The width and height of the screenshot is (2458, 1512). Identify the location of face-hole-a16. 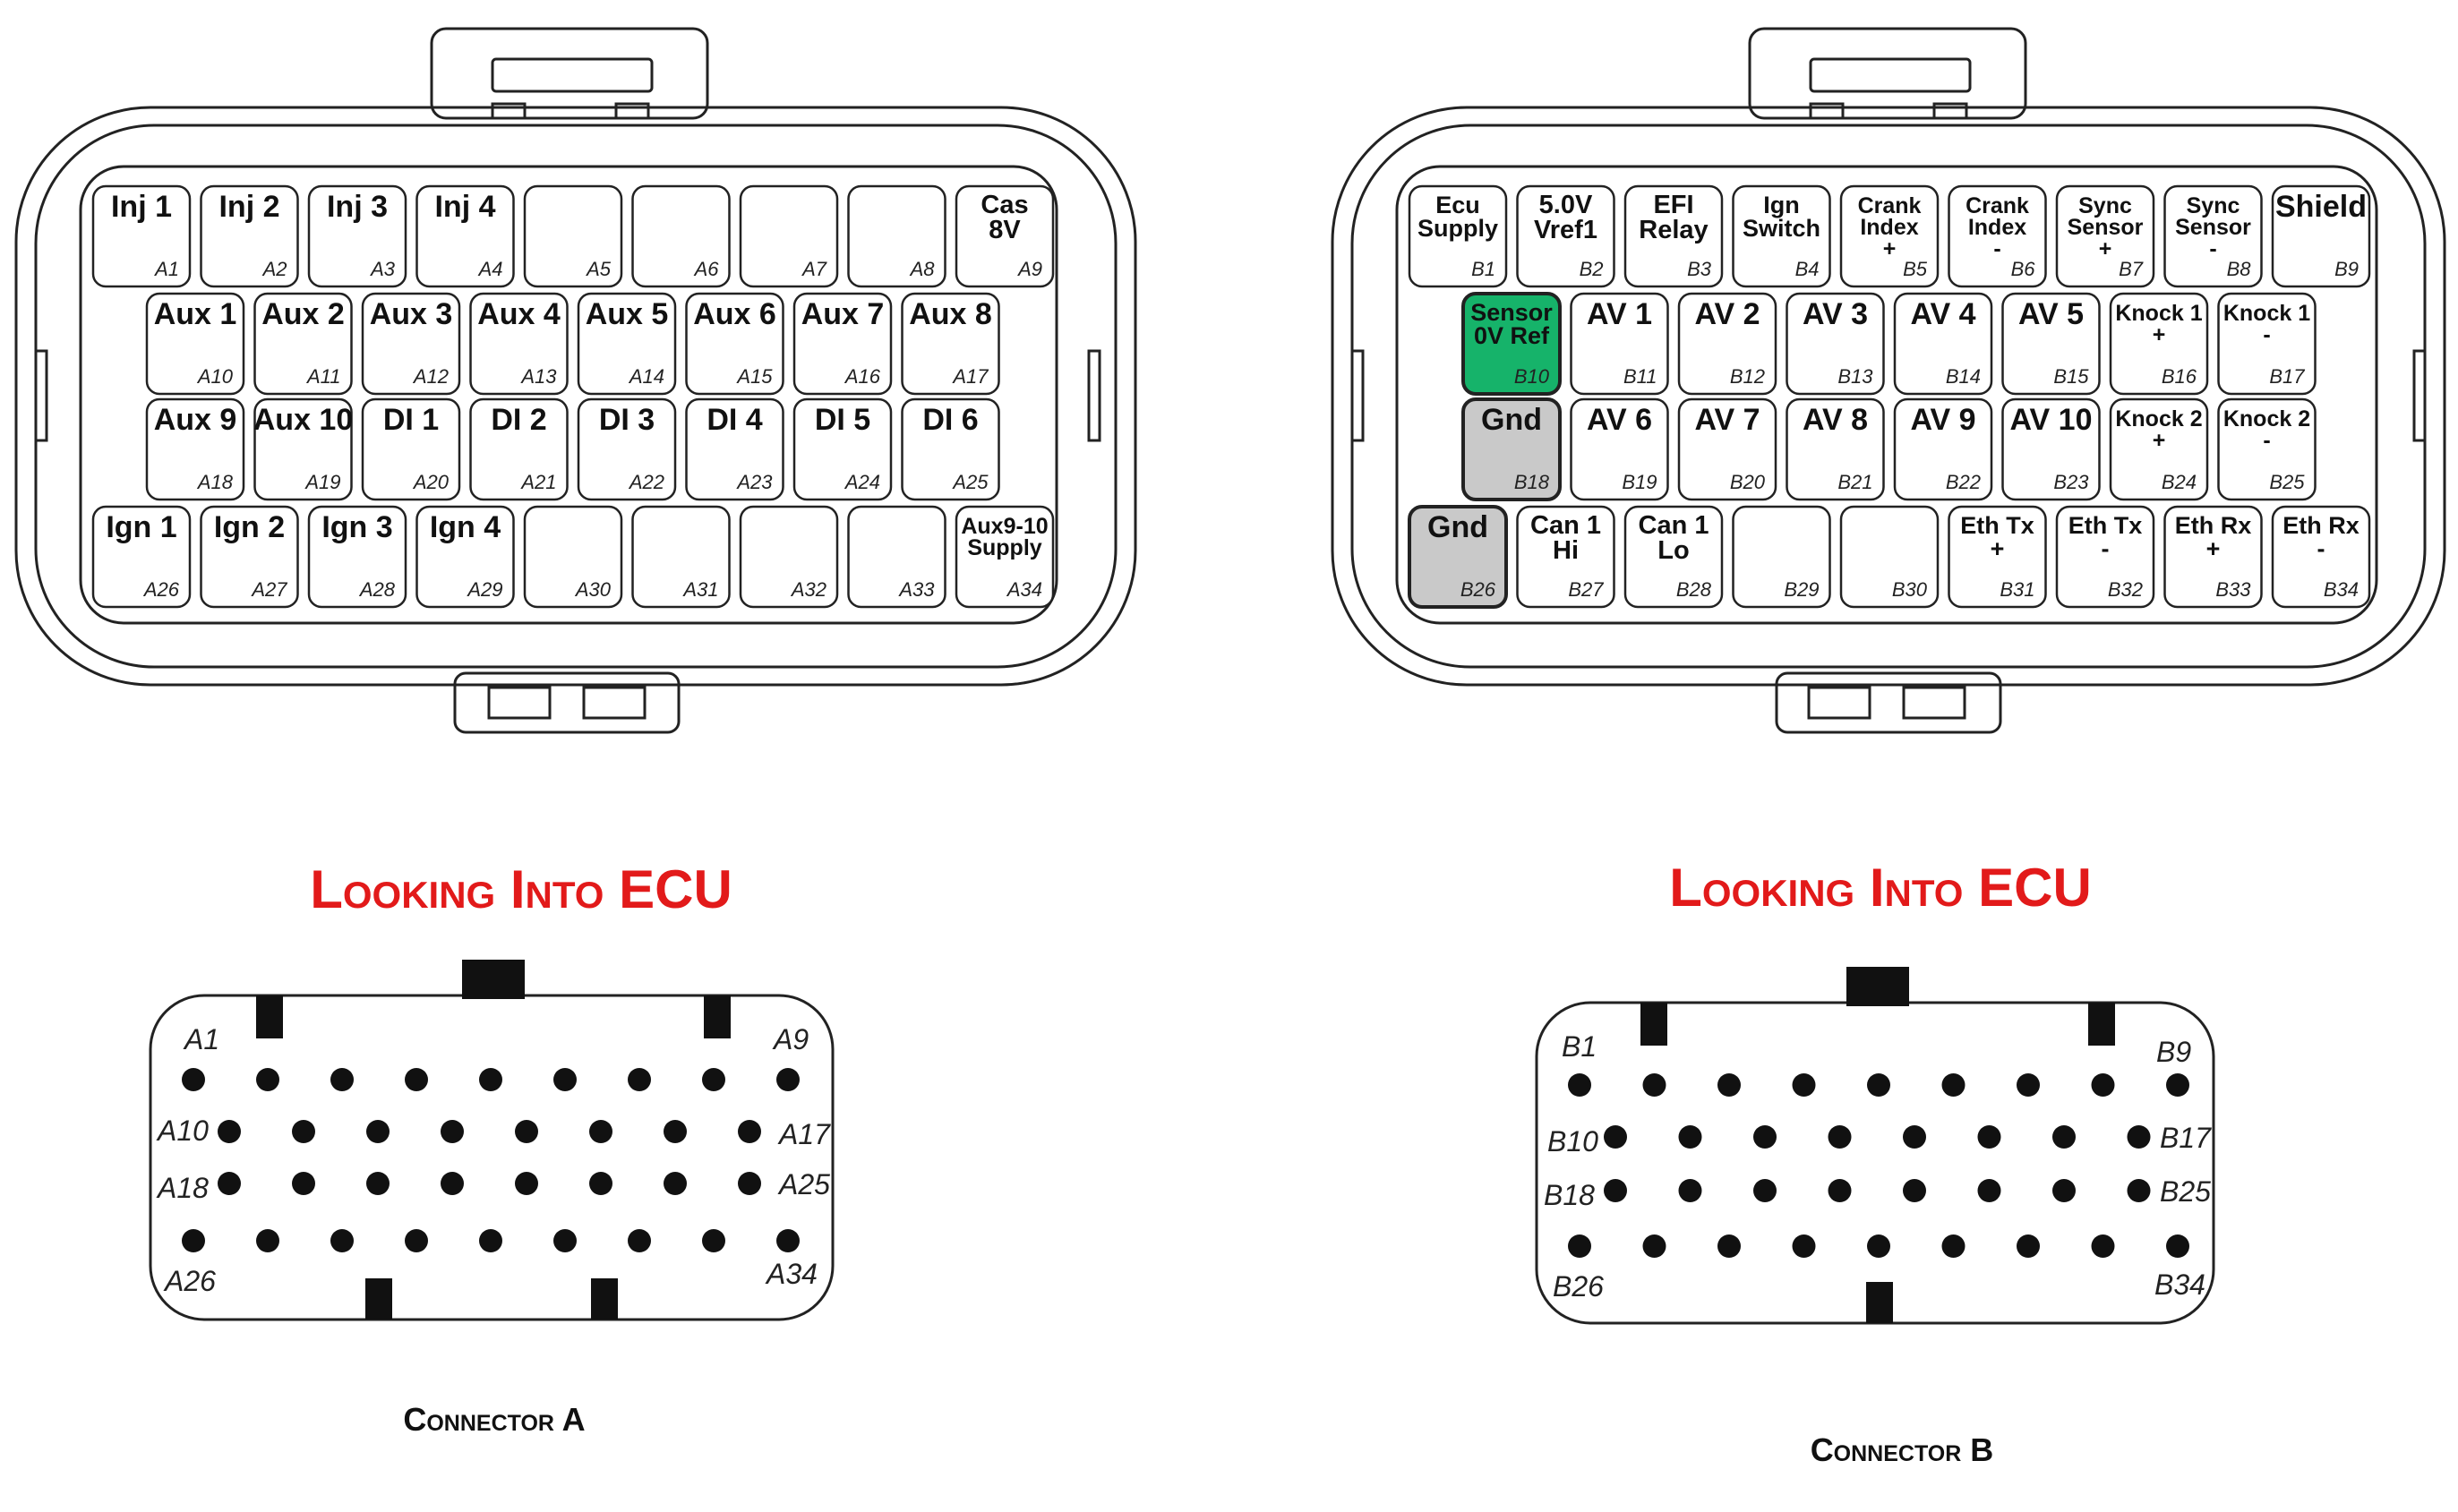
(675, 1131).